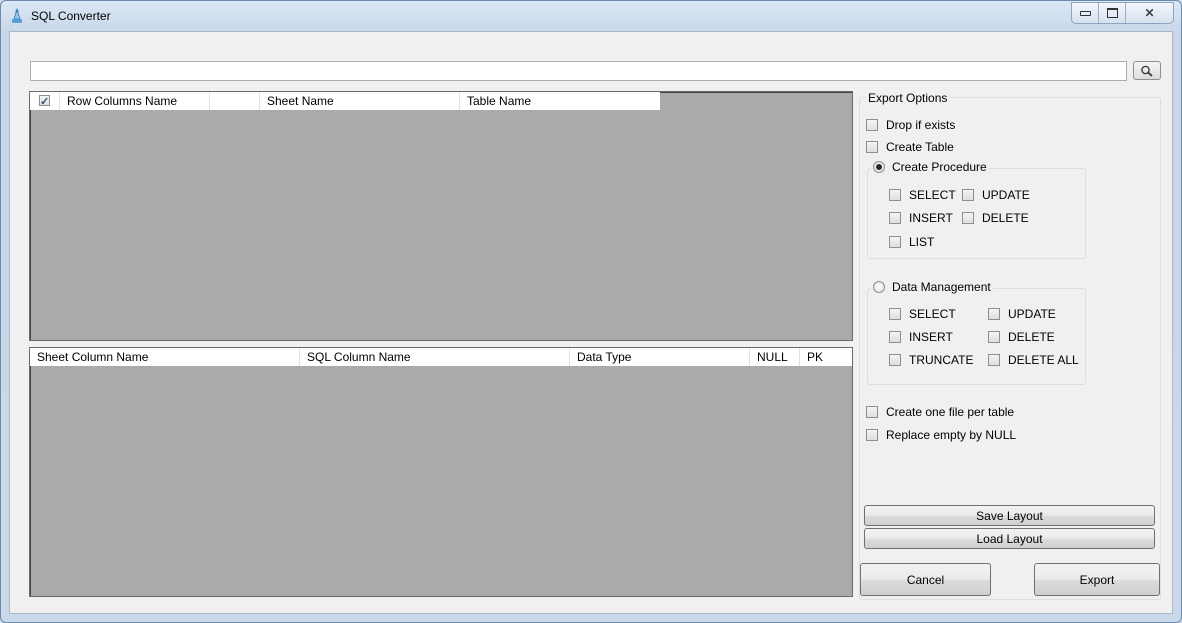 The width and height of the screenshot is (1182, 623). What do you see at coordinates (826, 357) in the screenshot?
I see `column-header-pk: PK` at bounding box center [826, 357].